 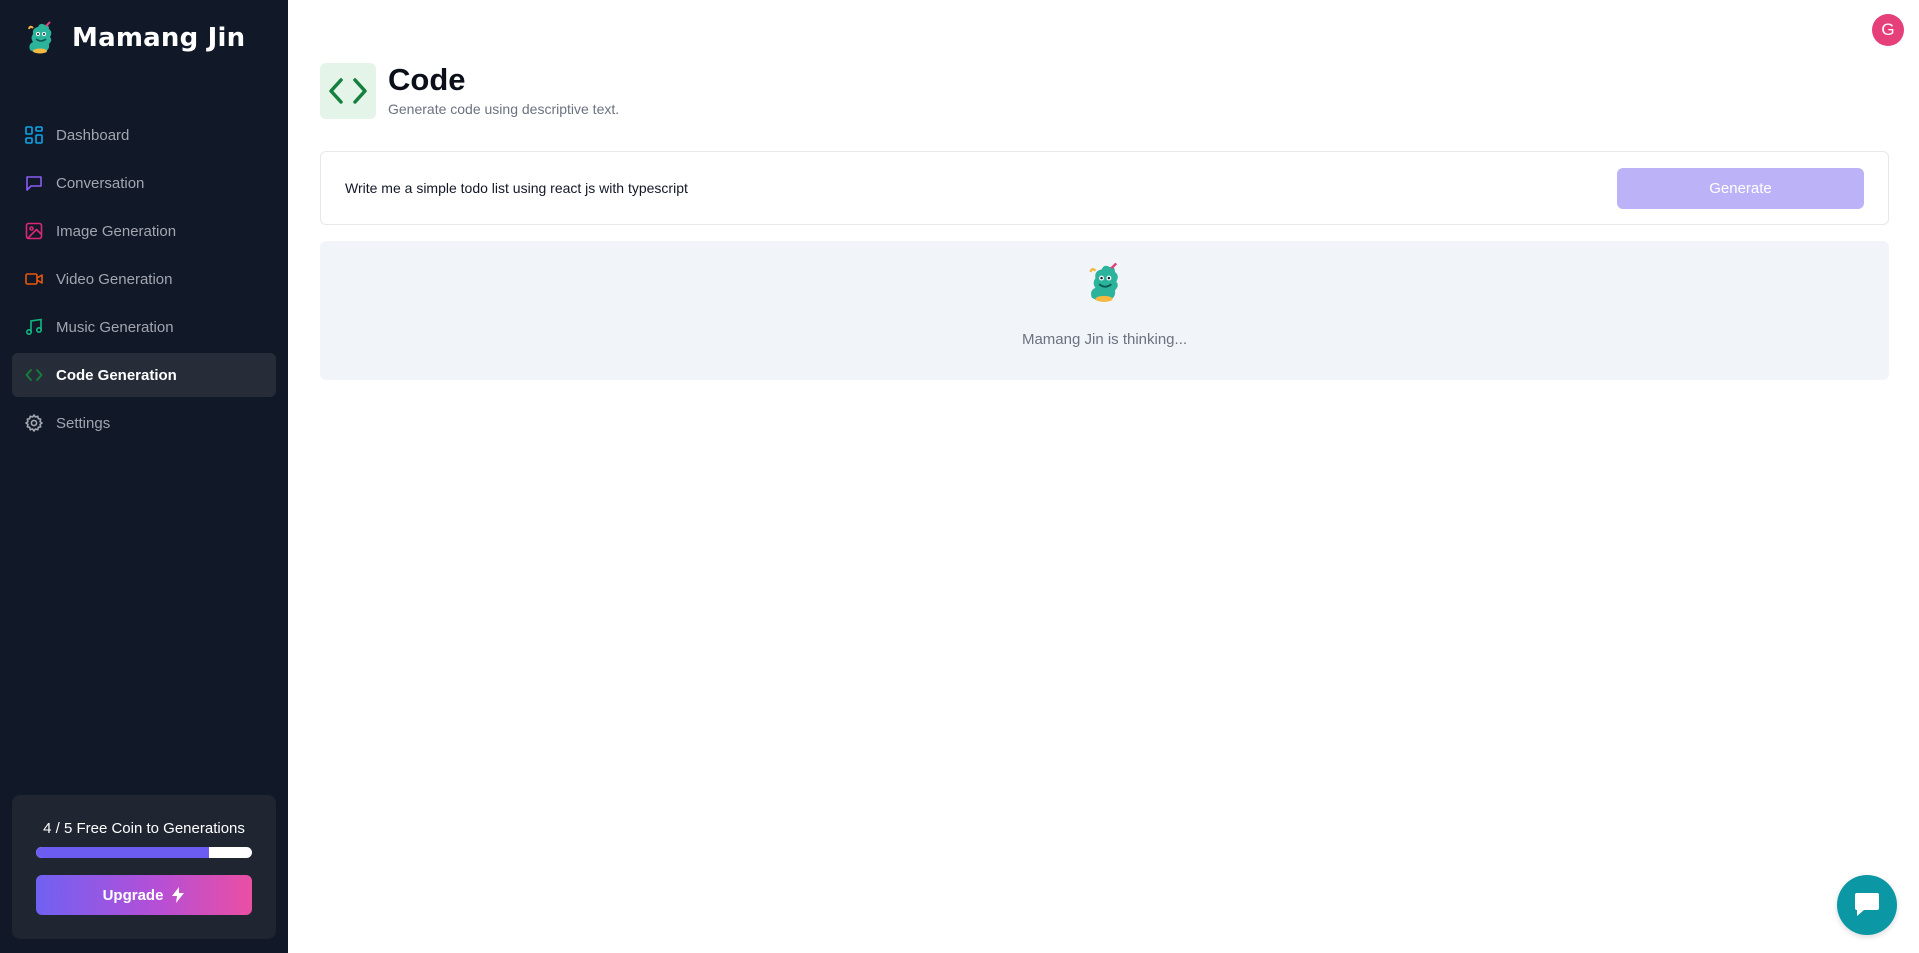 What do you see at coordinates (116, 375) in the screenshot?
I see `sidebar-item-label: Code Generation` at bounding box center [116, 375].